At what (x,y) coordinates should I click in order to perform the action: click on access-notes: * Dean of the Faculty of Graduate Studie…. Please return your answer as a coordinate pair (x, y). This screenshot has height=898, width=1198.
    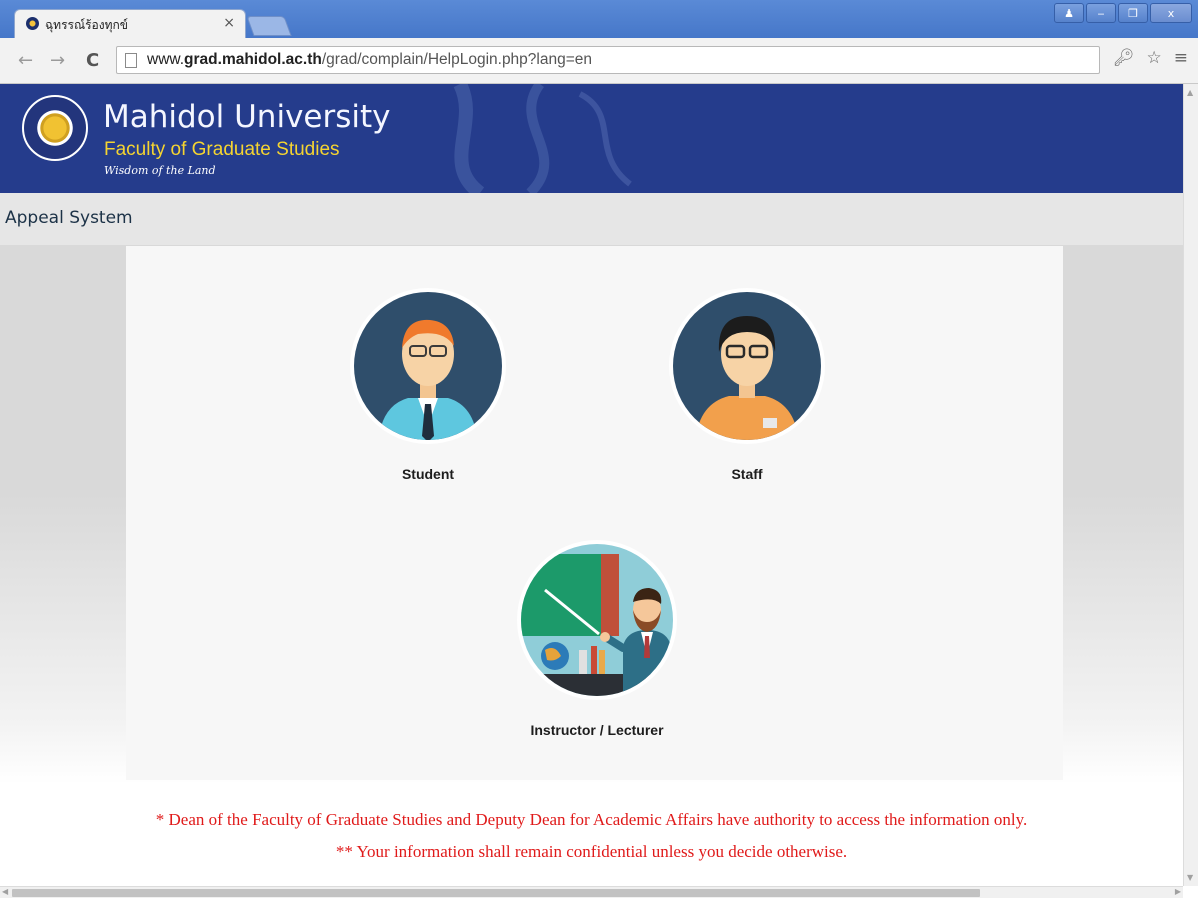
    Looking at the image, I should click on (591, 836).